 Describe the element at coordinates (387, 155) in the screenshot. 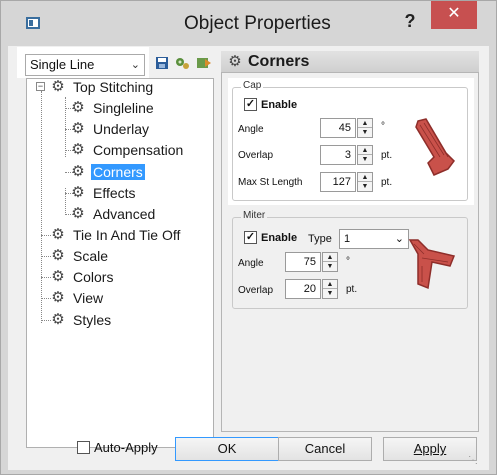

I see `cap-overlap-unit: pt.` at that location.